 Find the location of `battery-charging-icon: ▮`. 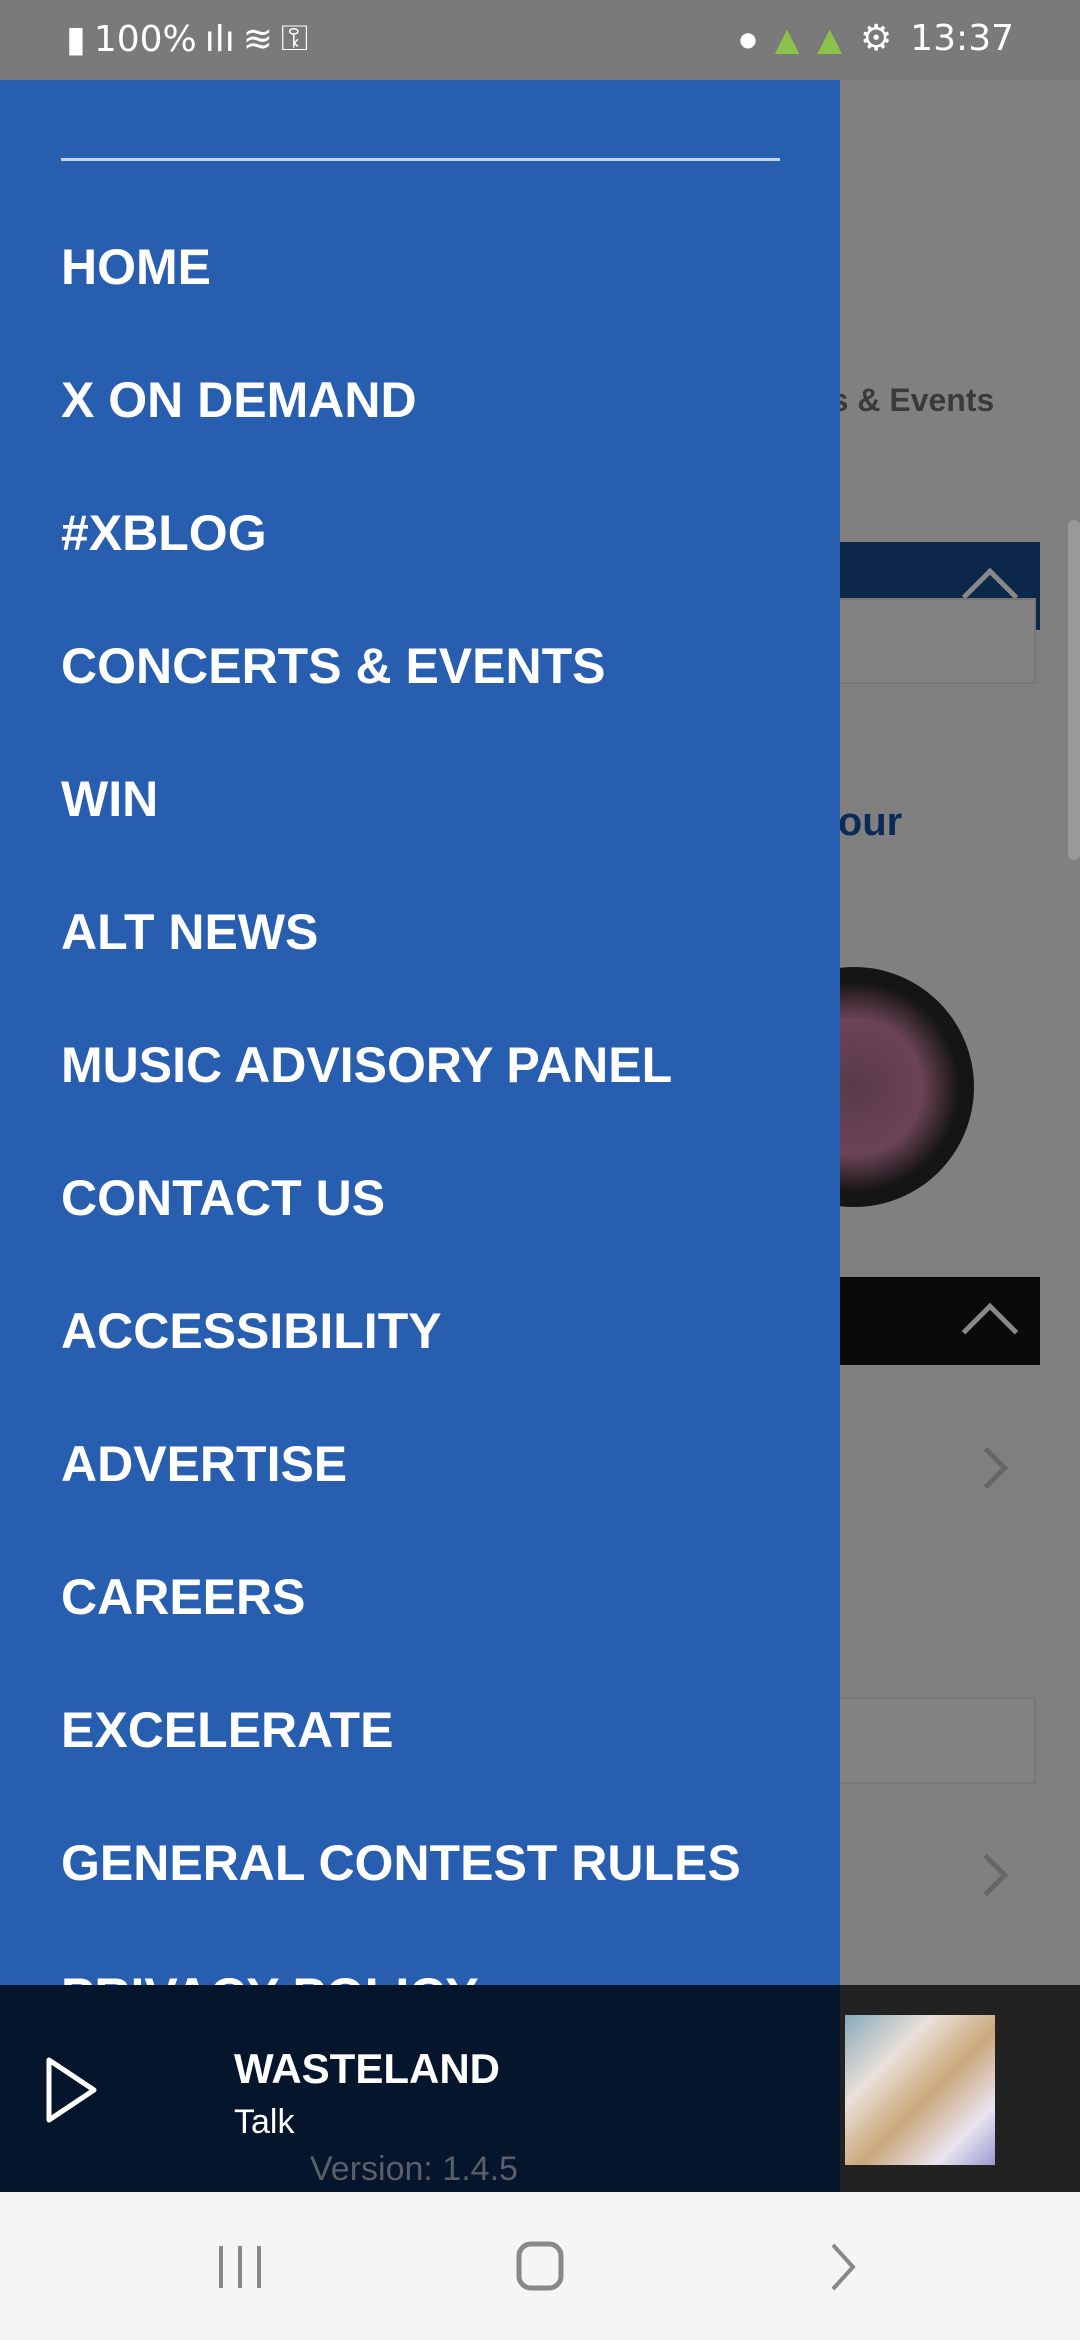

battery-charging-icon: ▮ is located at coordinates (76, 39).